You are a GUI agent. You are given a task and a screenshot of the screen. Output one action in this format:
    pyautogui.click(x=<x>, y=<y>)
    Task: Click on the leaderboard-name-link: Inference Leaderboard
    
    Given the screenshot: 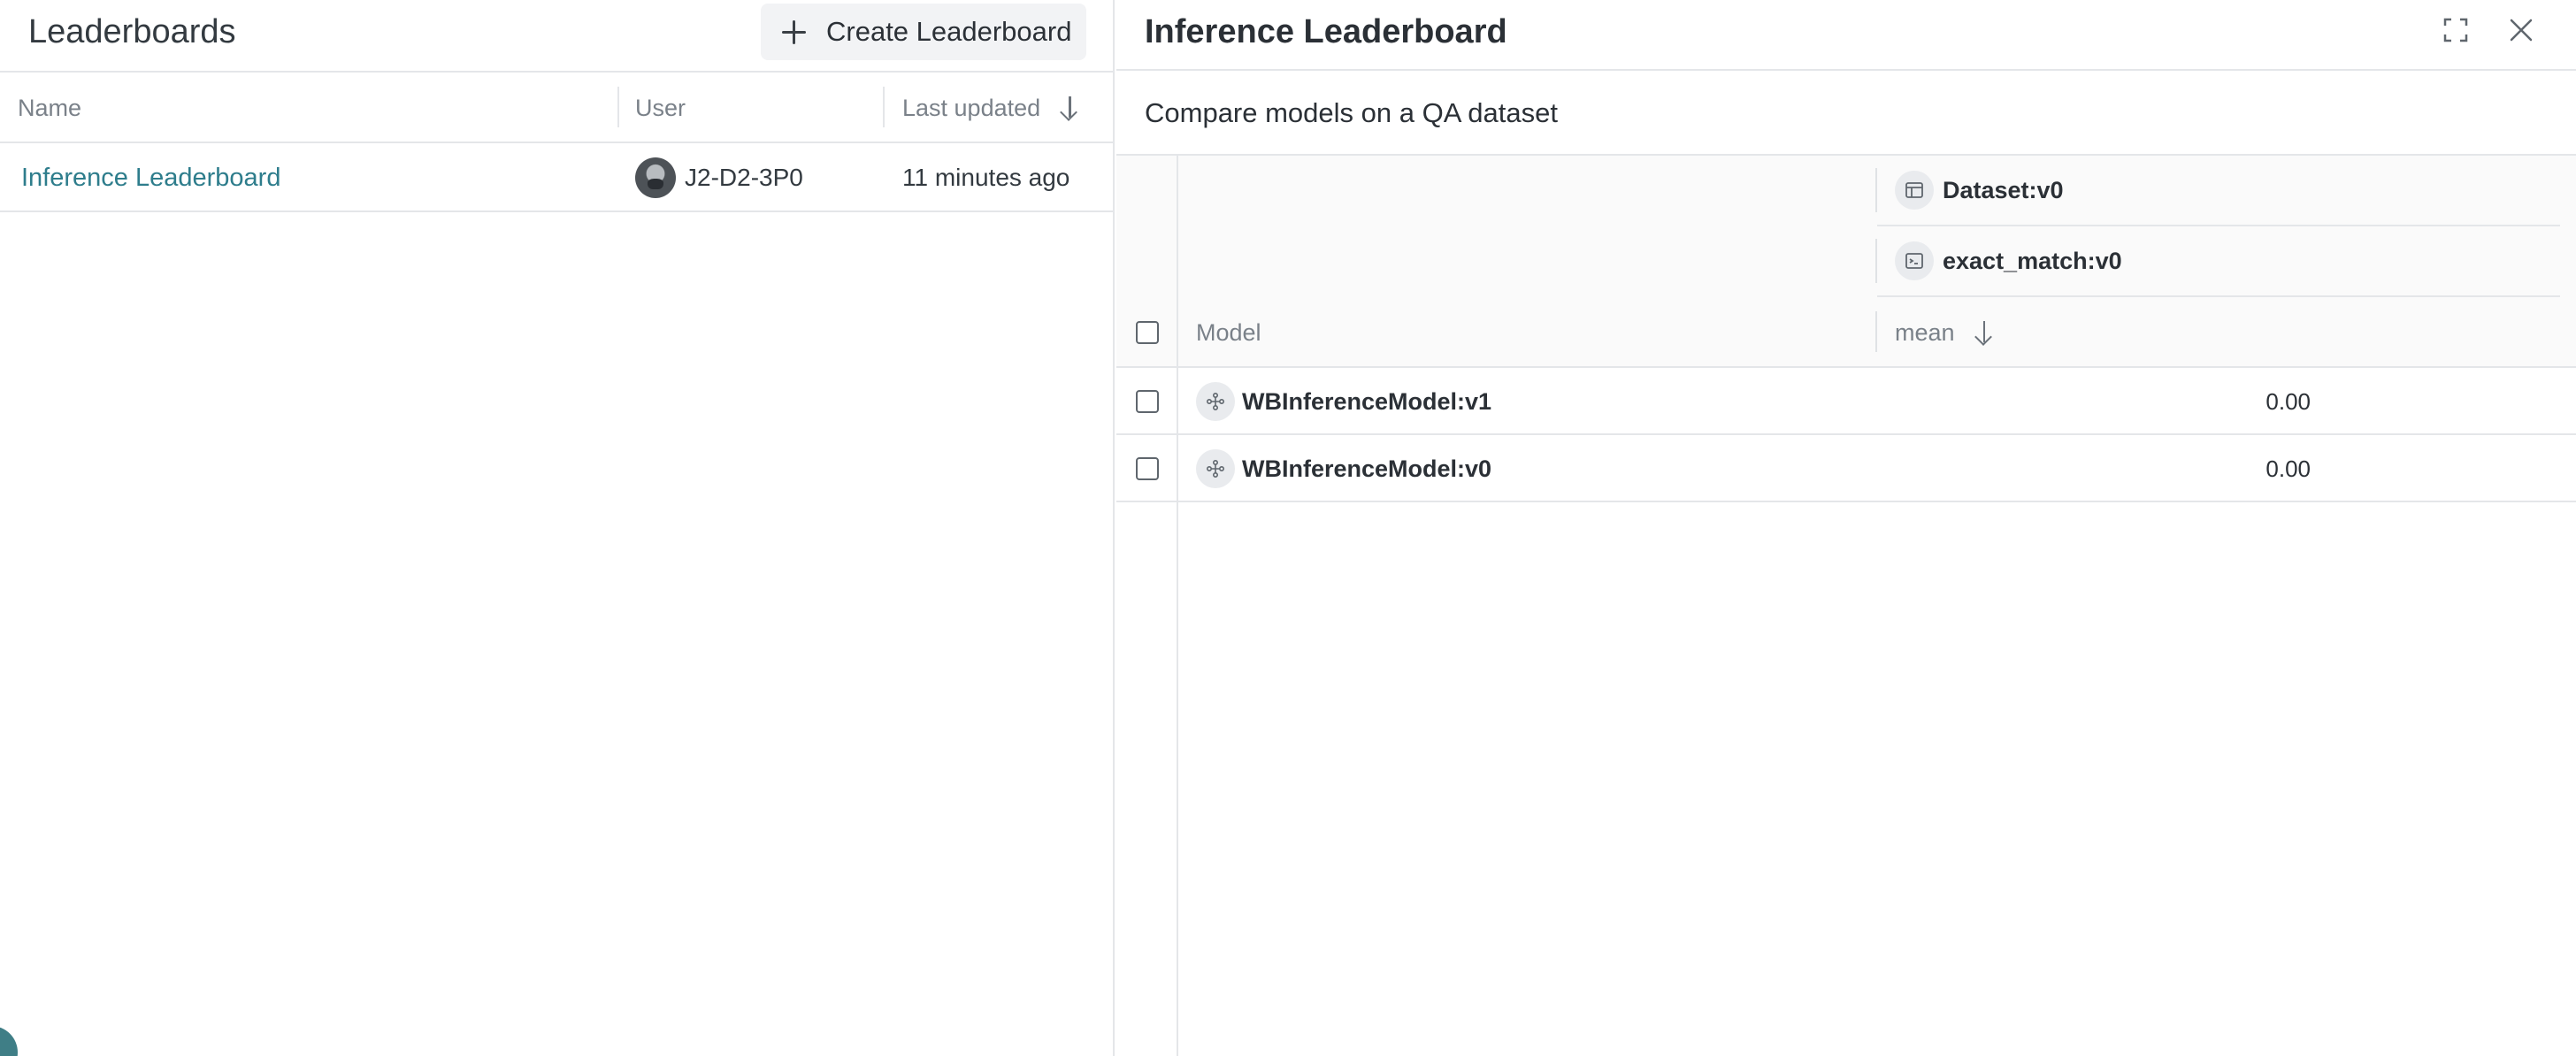 What is the action you would take?
    pyautogui.click(x=150, y=177)
    